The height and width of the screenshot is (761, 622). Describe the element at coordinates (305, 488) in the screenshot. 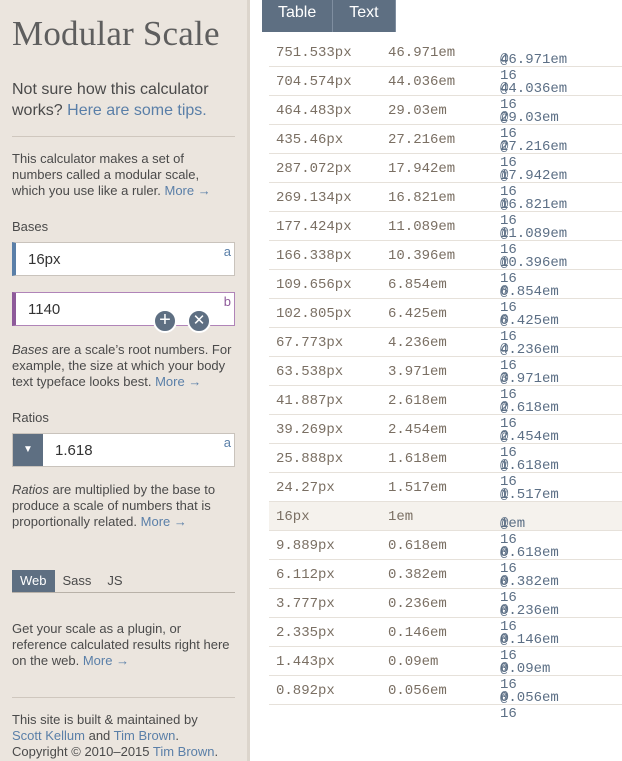

I see `px-value: 24.27px` at that location.